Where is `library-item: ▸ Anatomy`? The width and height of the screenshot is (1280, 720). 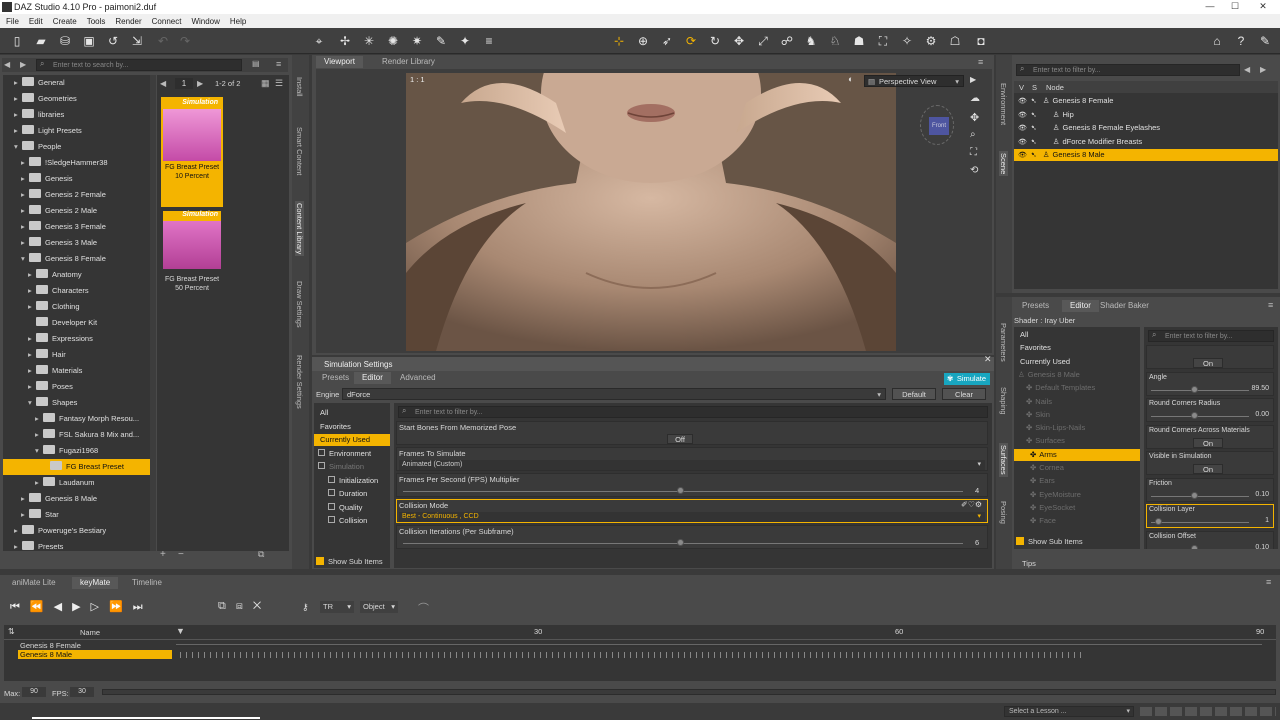 library-item: ▸ Anatomy is located at coordinates (76, 275).